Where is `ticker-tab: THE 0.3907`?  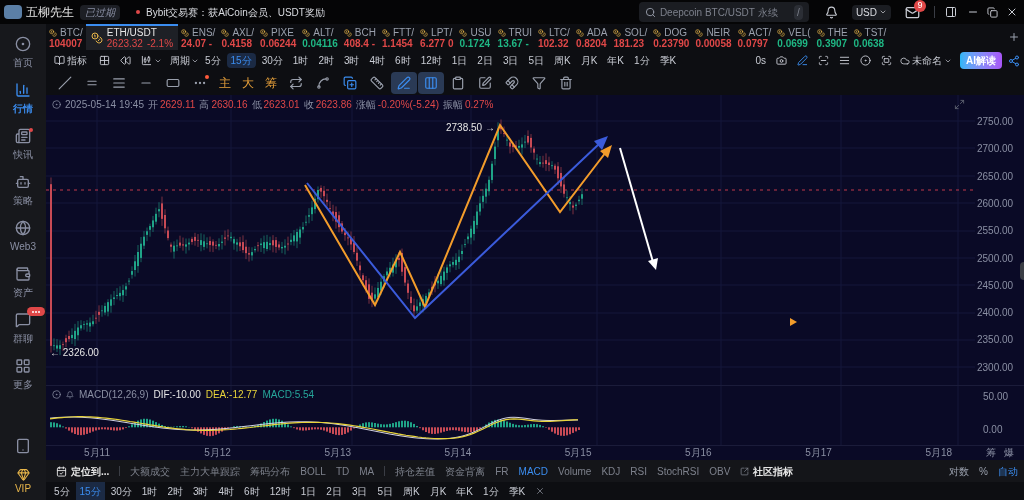 ticker-tab: THE 0.3907 is located at coordinates (832, 37).